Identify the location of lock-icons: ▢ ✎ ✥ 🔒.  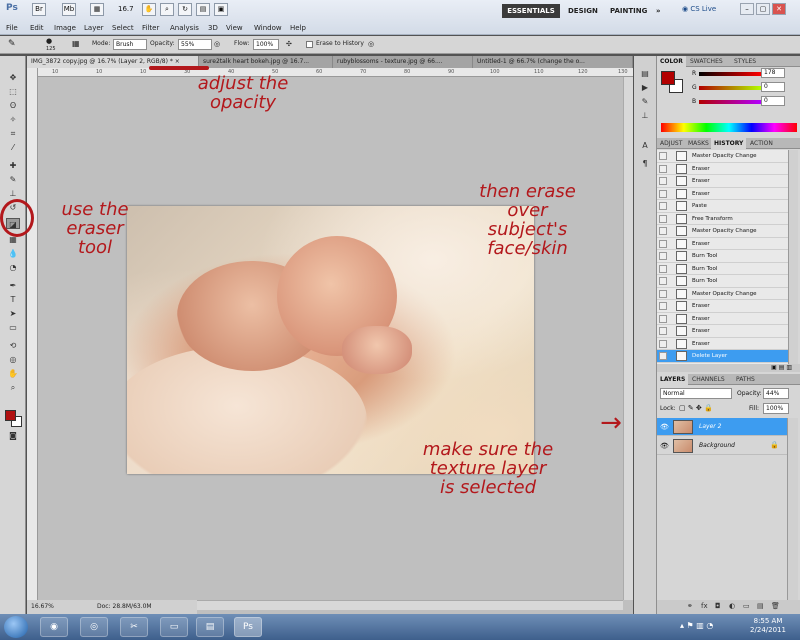
(696, 408).